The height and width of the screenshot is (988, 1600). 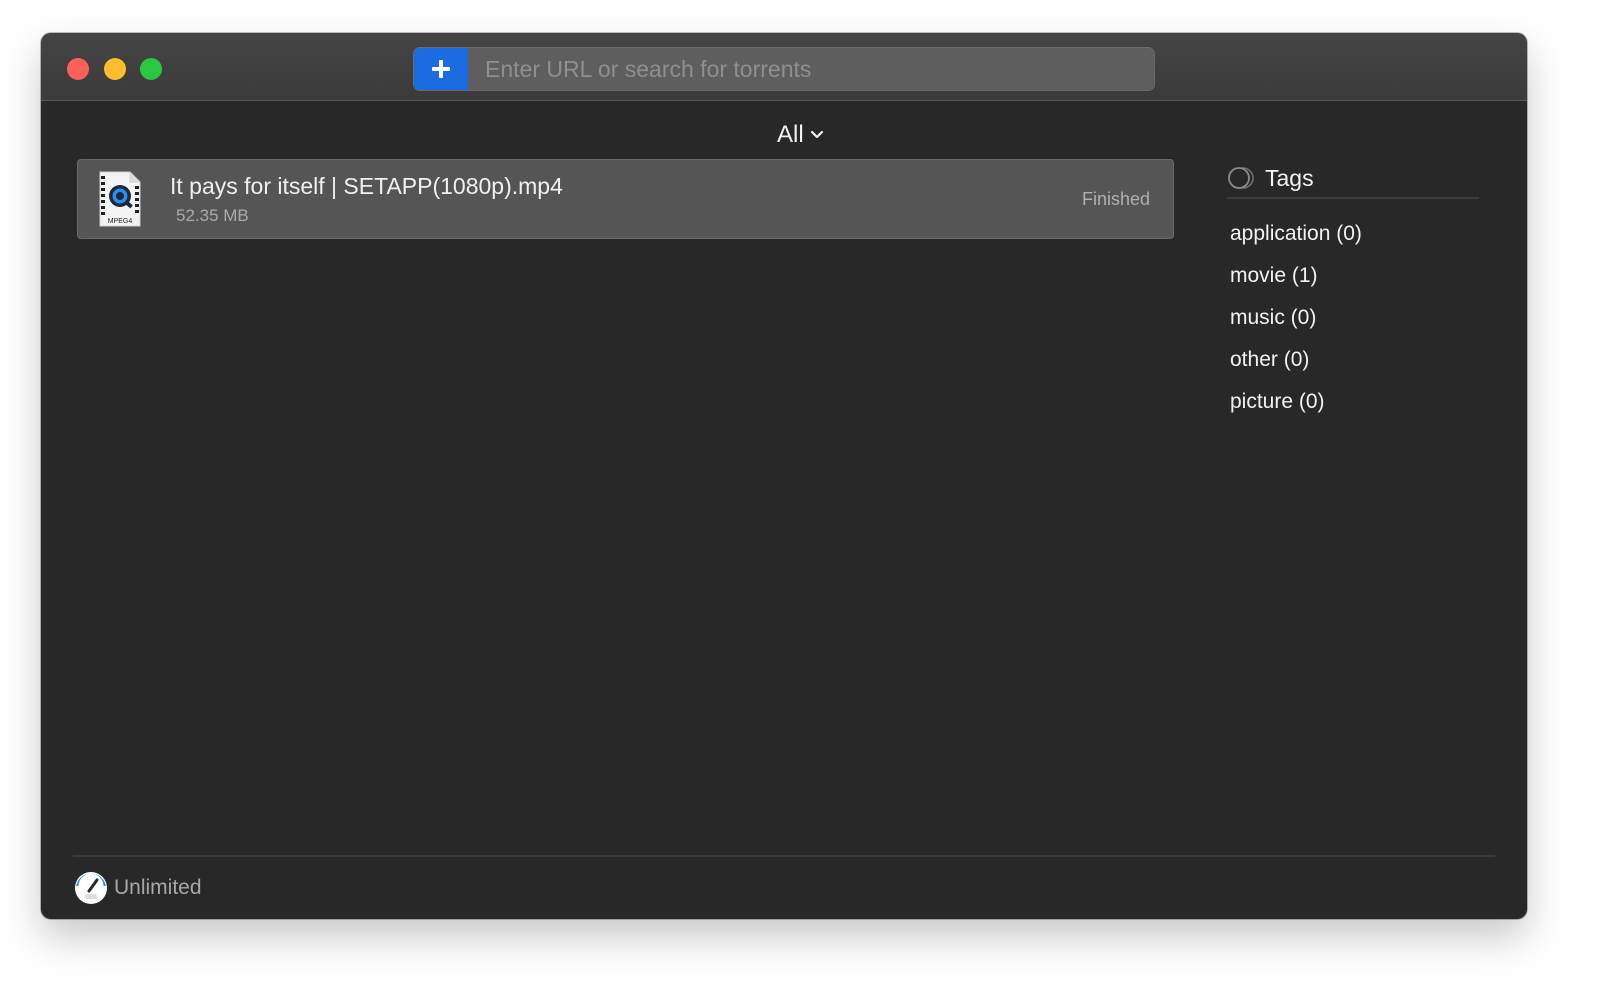 What do you see at coordinates (1353, 360) in the screenshot?
I see `tag-item-other: other (0)` at bounding box center [1353, 360].